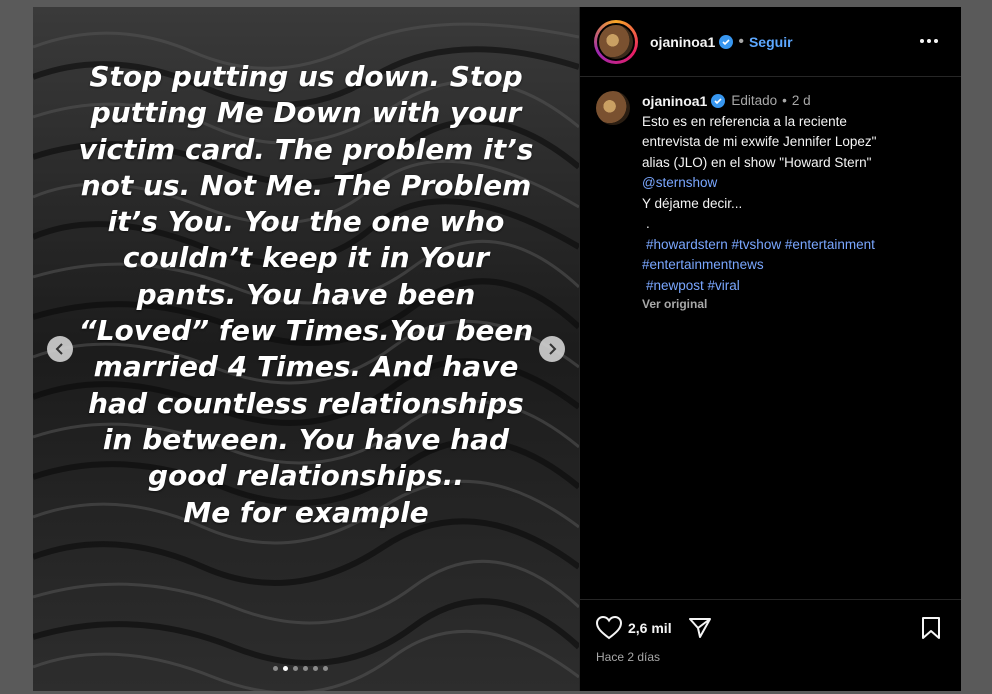  I want to click on next-slide-button, so click(552, 349).